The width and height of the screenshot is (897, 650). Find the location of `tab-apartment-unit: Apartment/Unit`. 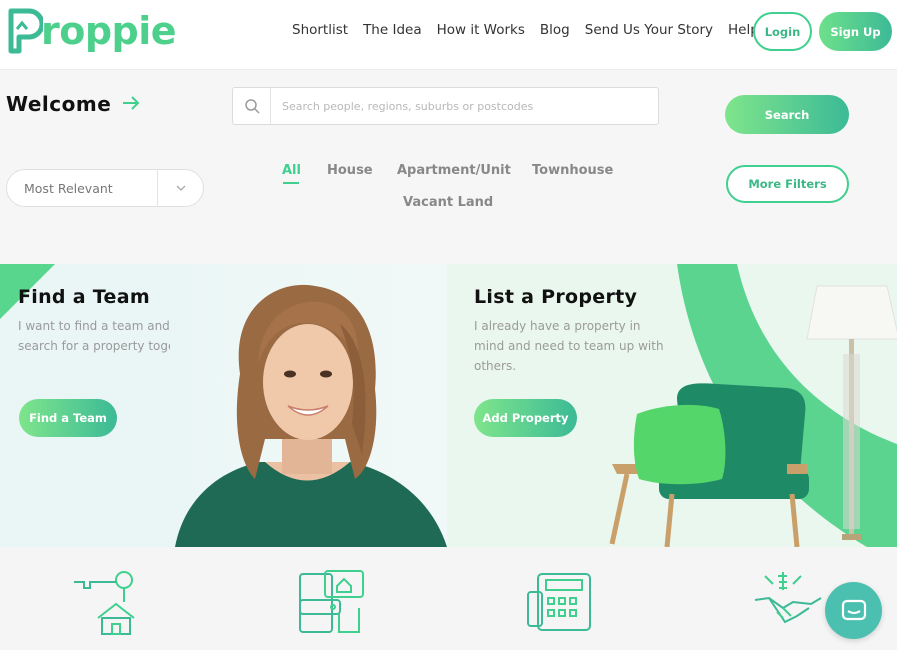

tab-apartment-unit: Apartment/Unit is located at coordinates (454, 170).